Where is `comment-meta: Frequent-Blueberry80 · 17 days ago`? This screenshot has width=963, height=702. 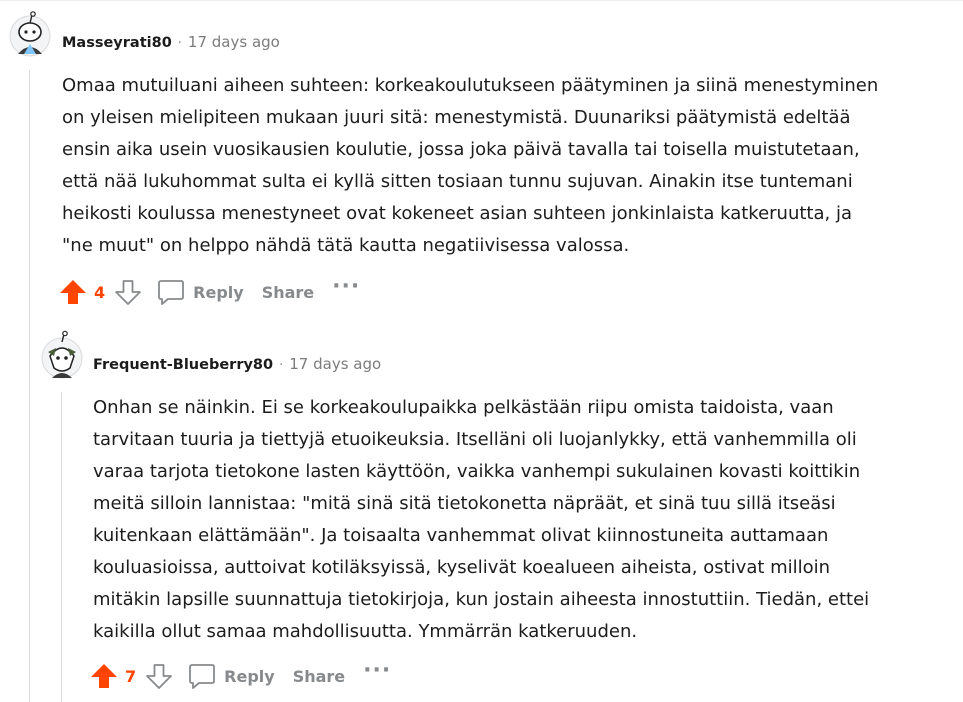
comment-meta: Frequent-Blueberry80 · 17 days ago is located at coordinates (237, 364).